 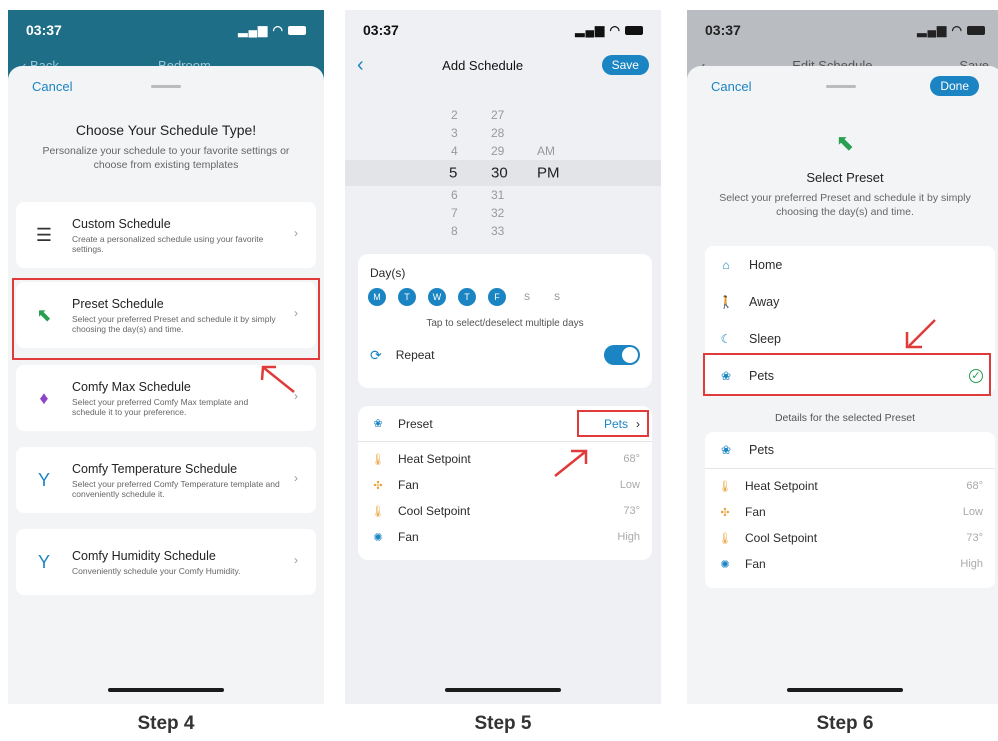 What do you see at coordinates (499, 173) in the screenshot?
I see `picker-minute: 30` at bounding box center [499, 173].